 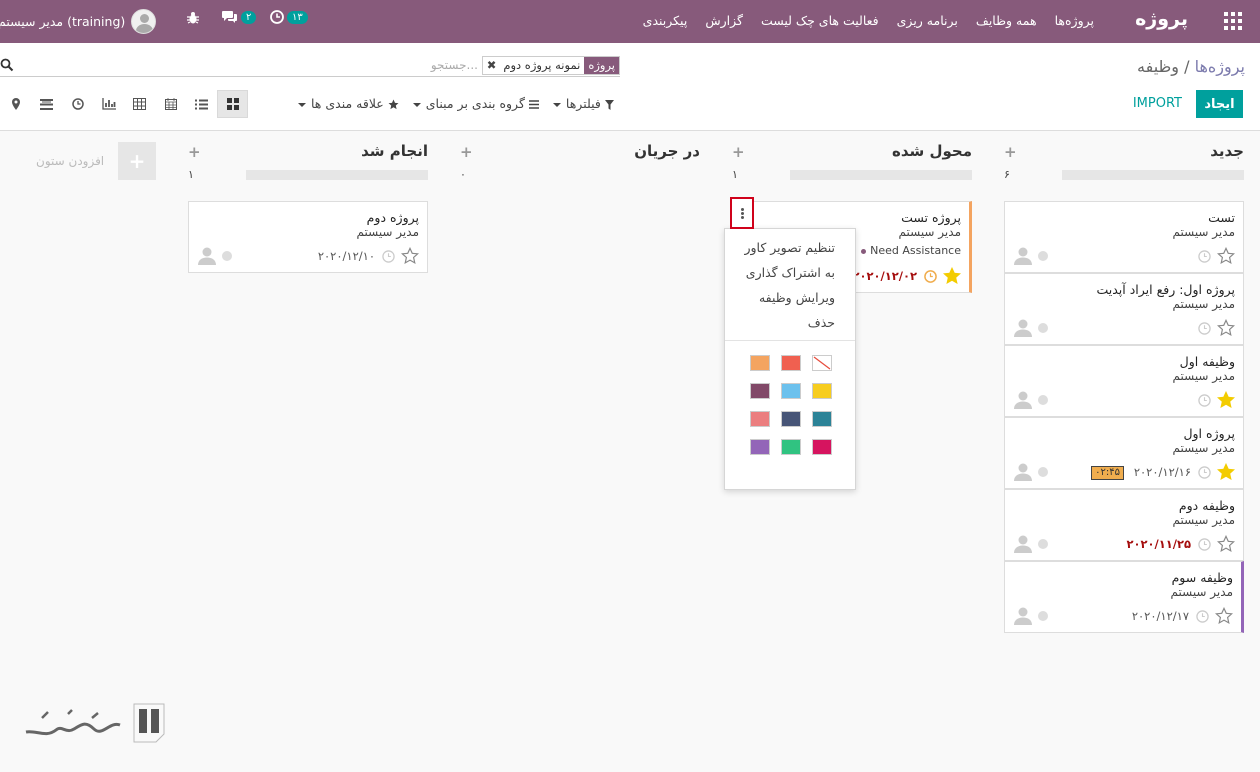 What do you see at coordinates (790, 272) in the screenshot?
I see `menu-share: به اشتراک گذاری` at bounding box center [790, 272].